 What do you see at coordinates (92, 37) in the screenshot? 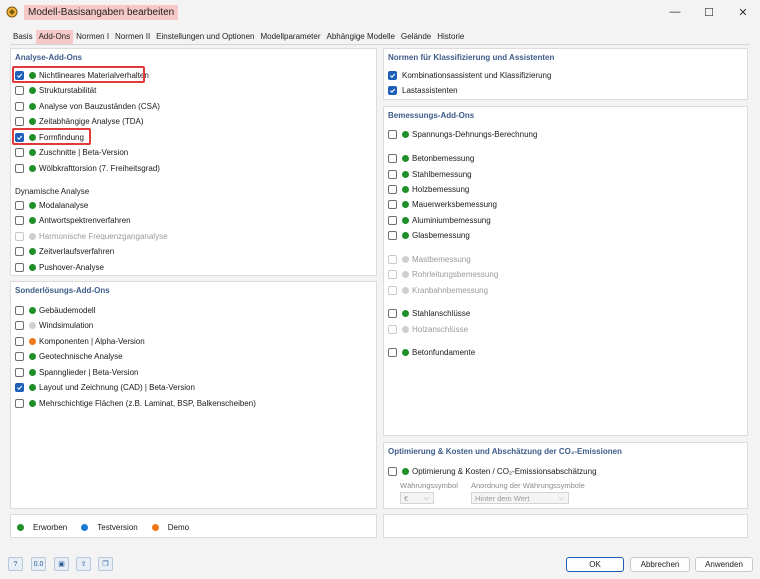
I see `tab-normen-1: Normen I` at bounding box center [92, 37].